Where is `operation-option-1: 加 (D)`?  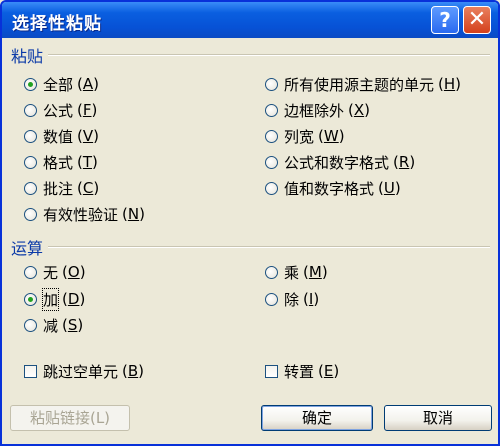
operation-option-1: 加 (D) is located at coordinates (55, 299).